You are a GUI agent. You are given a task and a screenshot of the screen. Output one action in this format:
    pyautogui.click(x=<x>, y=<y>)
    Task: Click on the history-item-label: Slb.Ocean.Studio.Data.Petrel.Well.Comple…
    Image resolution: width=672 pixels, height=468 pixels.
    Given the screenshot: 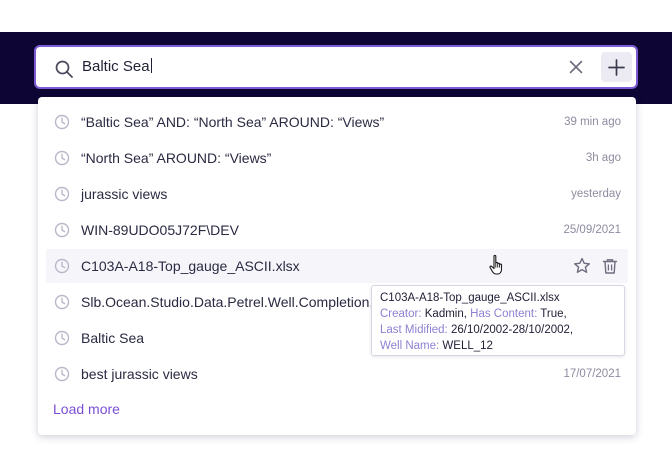 What is the action you would take?
    pyautogui.click(x=226, y=302)
    